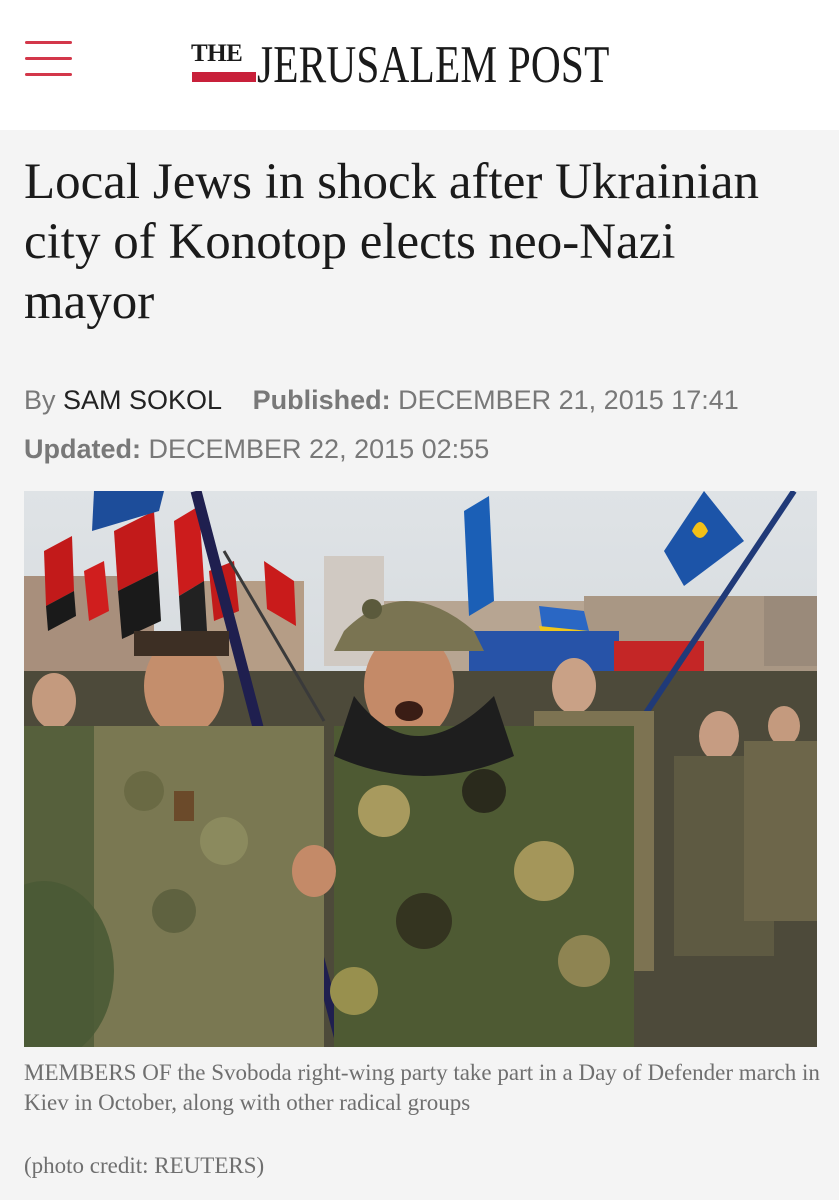 The height and width of the screenshot is (1200, 839). What do you see at coordinates (142, 400) in the screenshot?
I see `author-link: SAM SOKOL` at bounding box center [142, 400].